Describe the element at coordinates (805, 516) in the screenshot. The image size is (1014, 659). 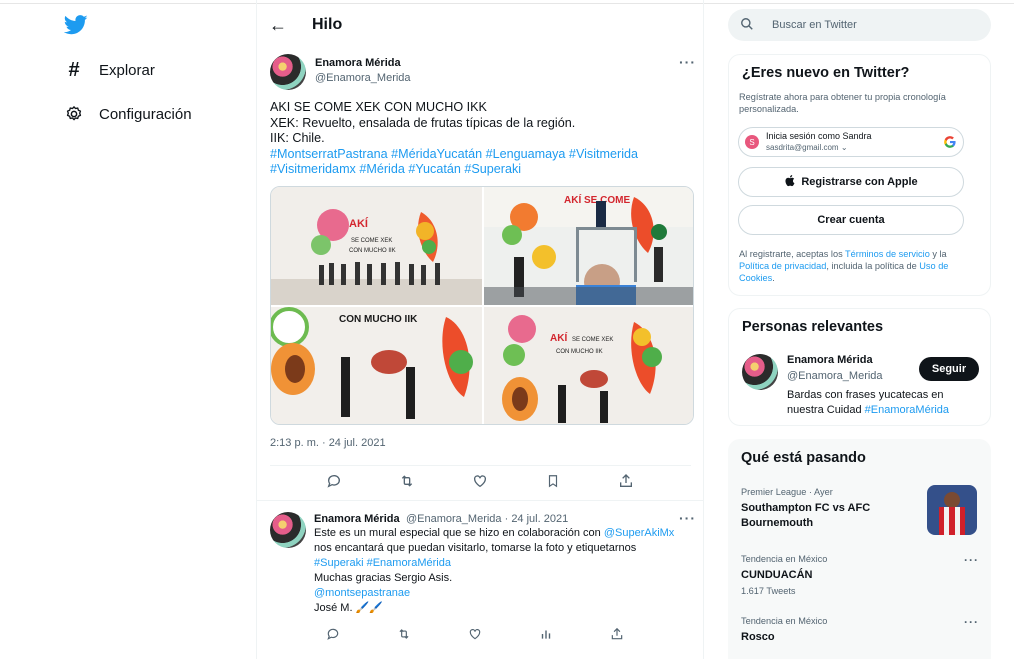
I see `trend-name: Southampton FC vs AFC Bournemouth` at that location.